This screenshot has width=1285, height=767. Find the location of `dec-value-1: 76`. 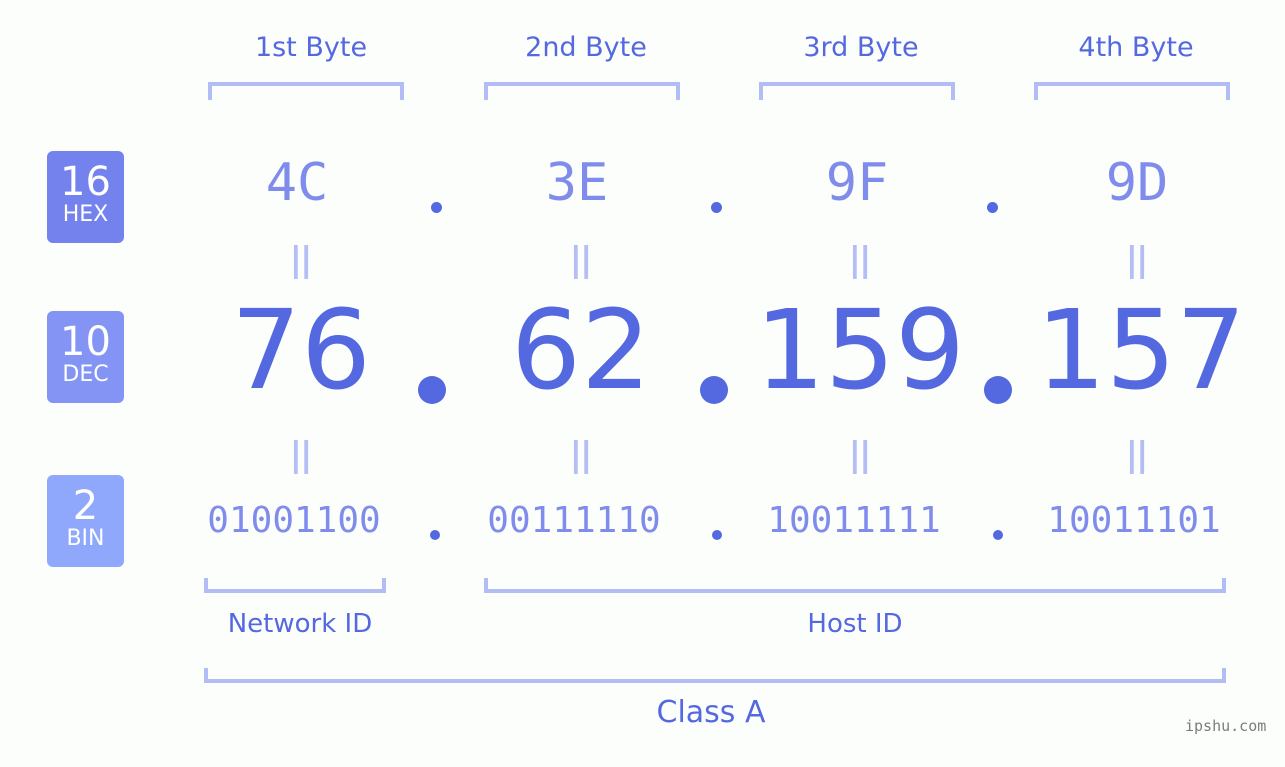

dec-value-1: 76 is located at coordinates (301, 350).